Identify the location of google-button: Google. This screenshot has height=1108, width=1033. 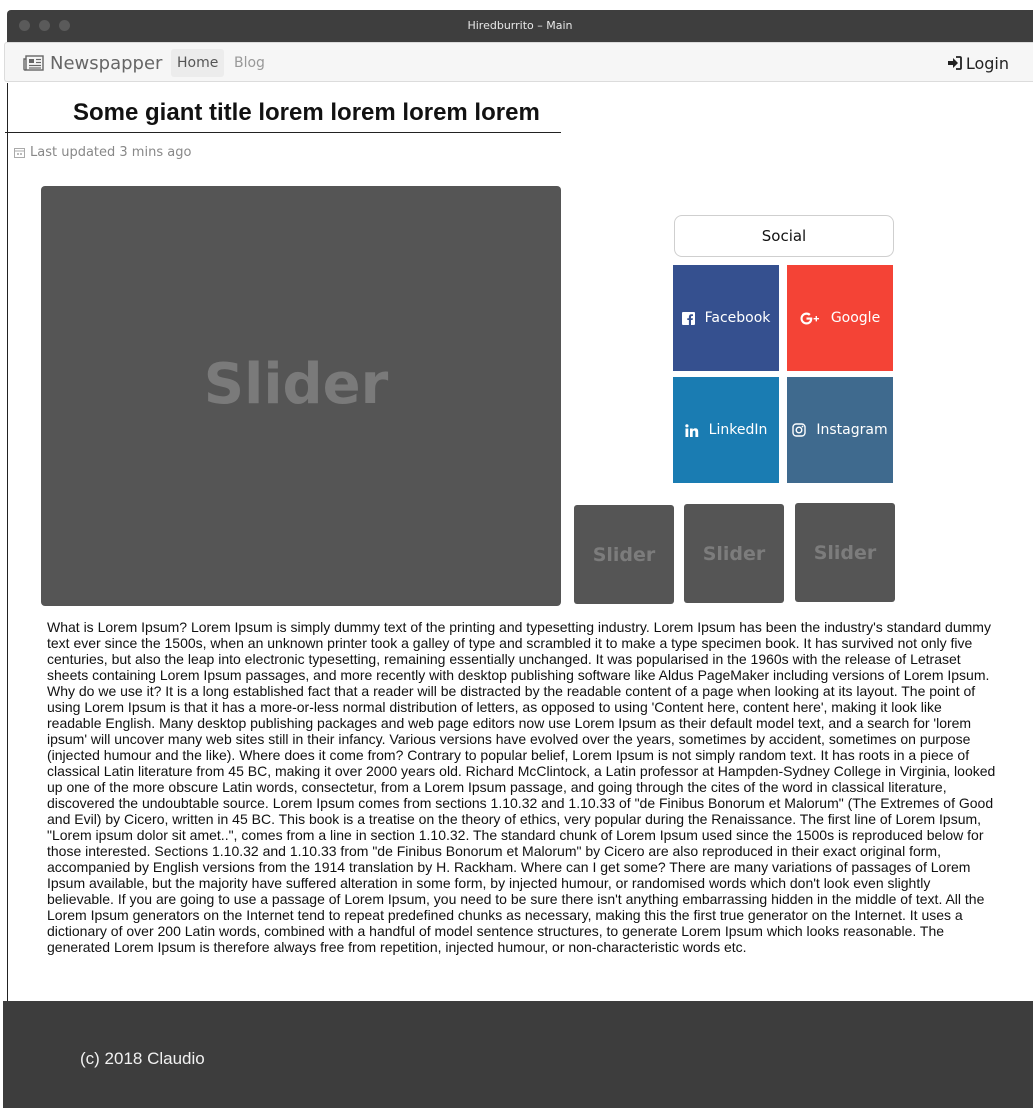
(840, 318).